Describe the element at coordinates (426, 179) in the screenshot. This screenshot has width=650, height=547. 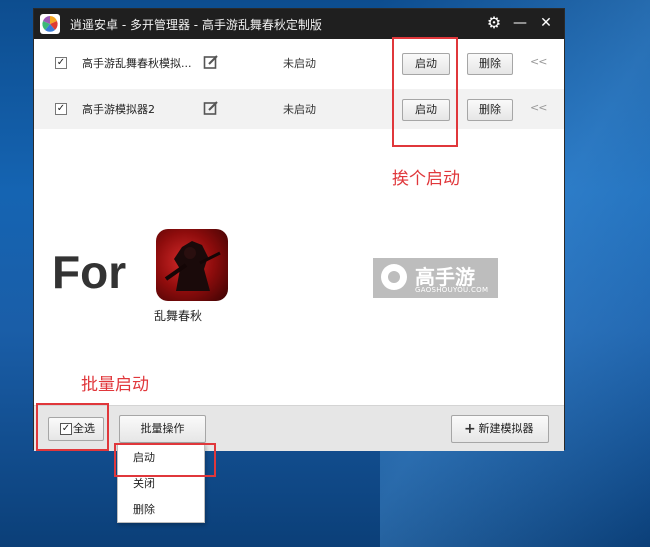
I see `one-by-one-annotation: 挨个启动` at that location.